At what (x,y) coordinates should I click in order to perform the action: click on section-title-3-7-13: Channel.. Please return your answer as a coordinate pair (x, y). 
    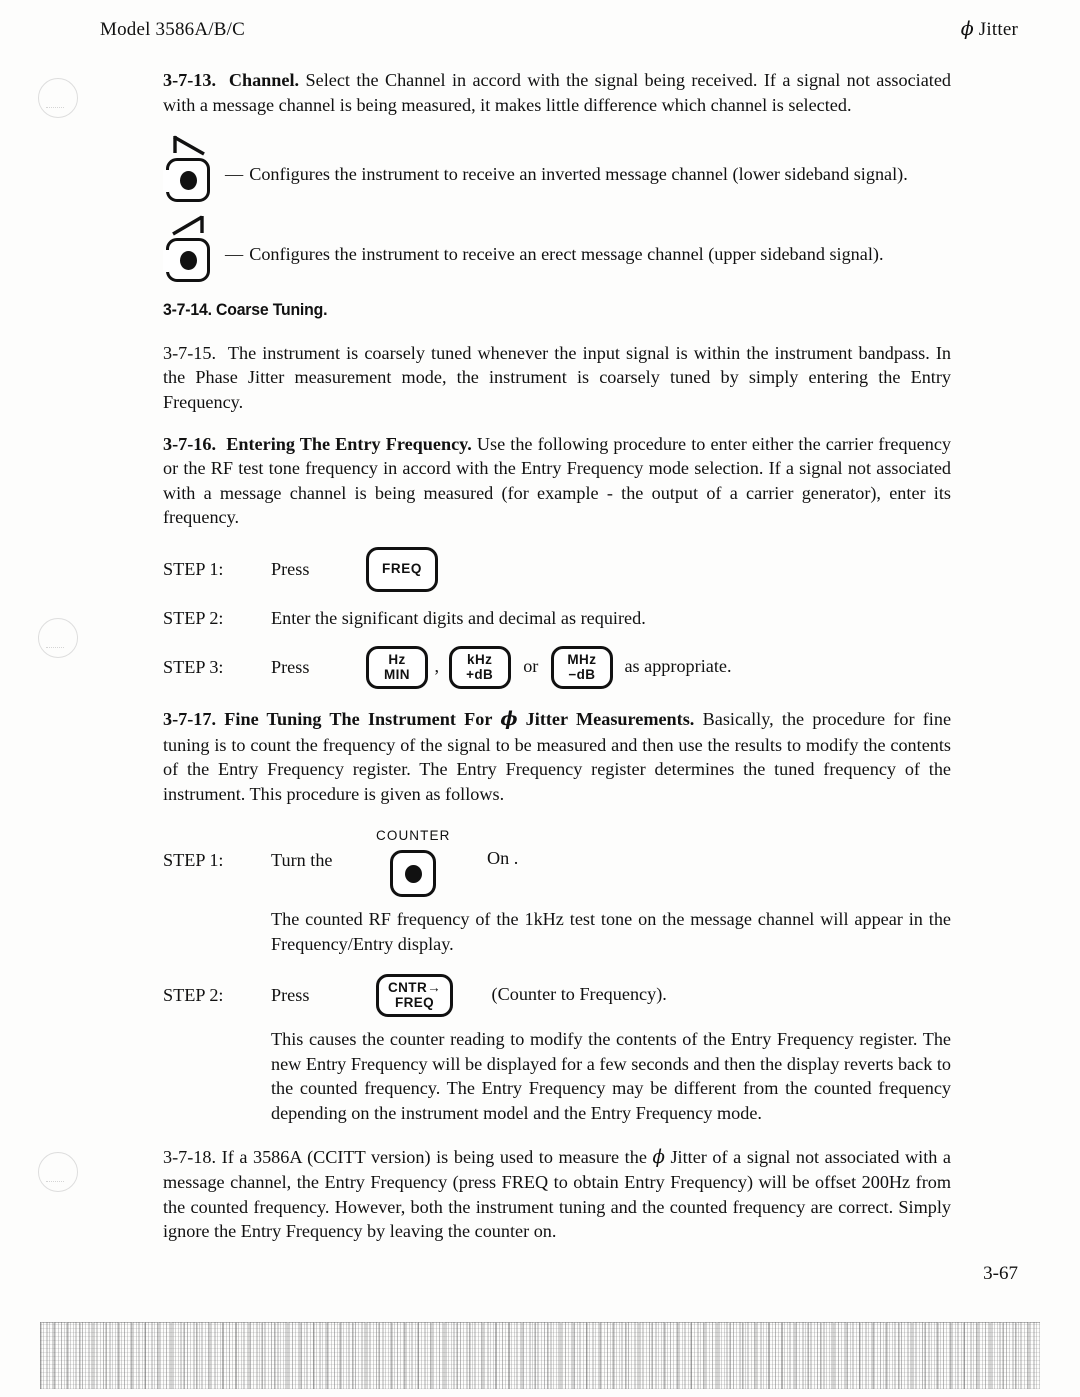
    Looking at the image, I should click on (264, 80).